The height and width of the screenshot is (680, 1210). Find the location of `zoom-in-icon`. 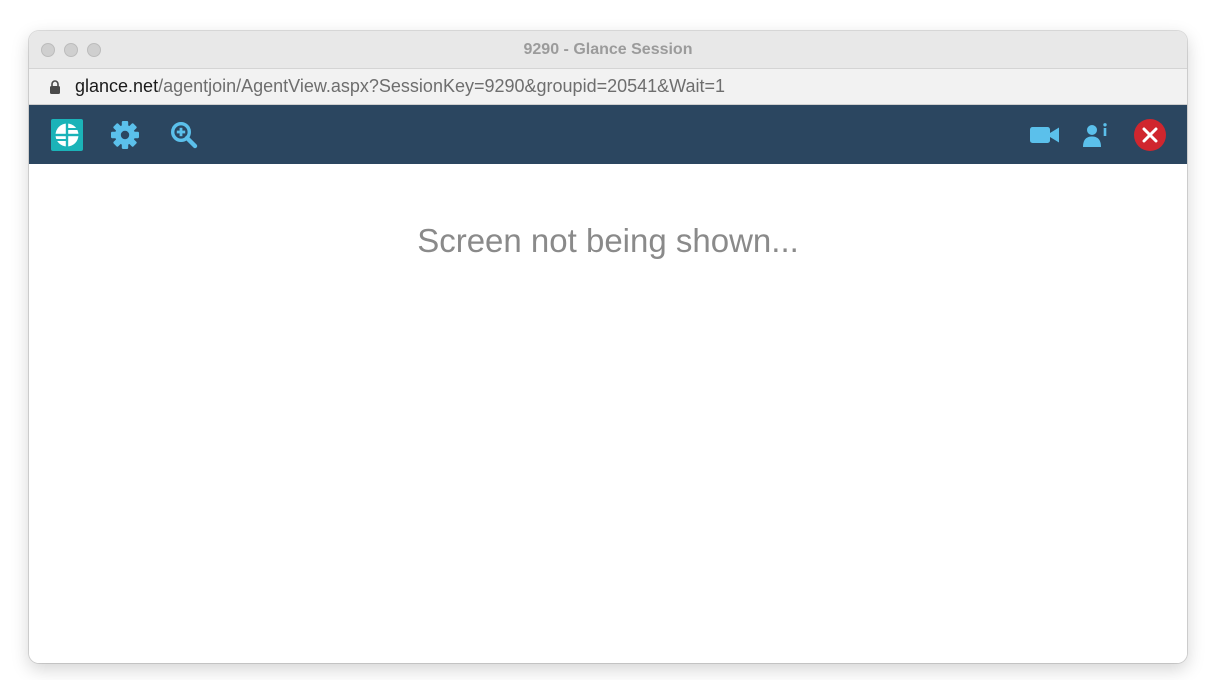

zoom-in-icon is located at coordinates (184, 134).